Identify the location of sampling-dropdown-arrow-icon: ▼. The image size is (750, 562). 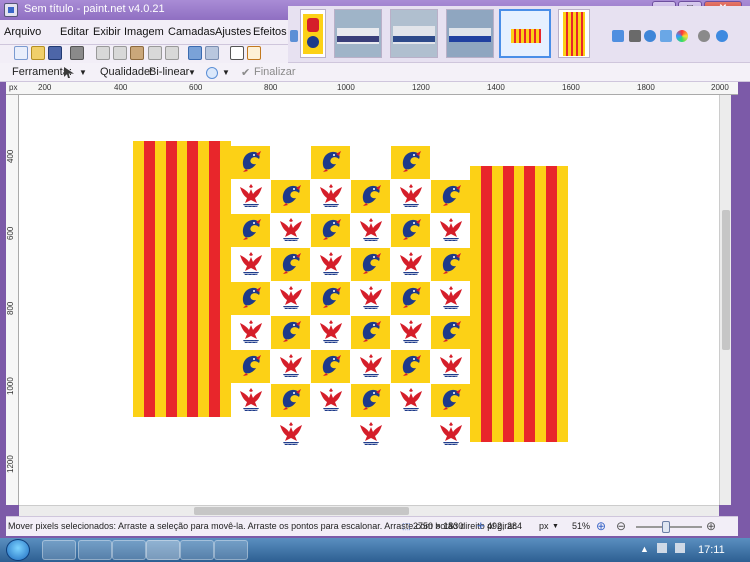
(226, 72).